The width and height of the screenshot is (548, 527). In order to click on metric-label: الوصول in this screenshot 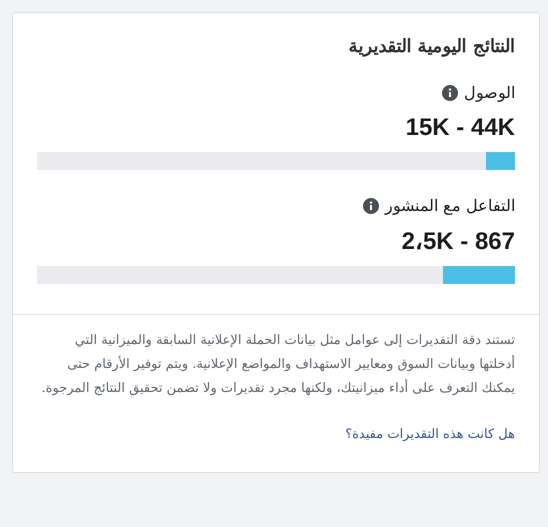, I will do `click(489, 92)`.